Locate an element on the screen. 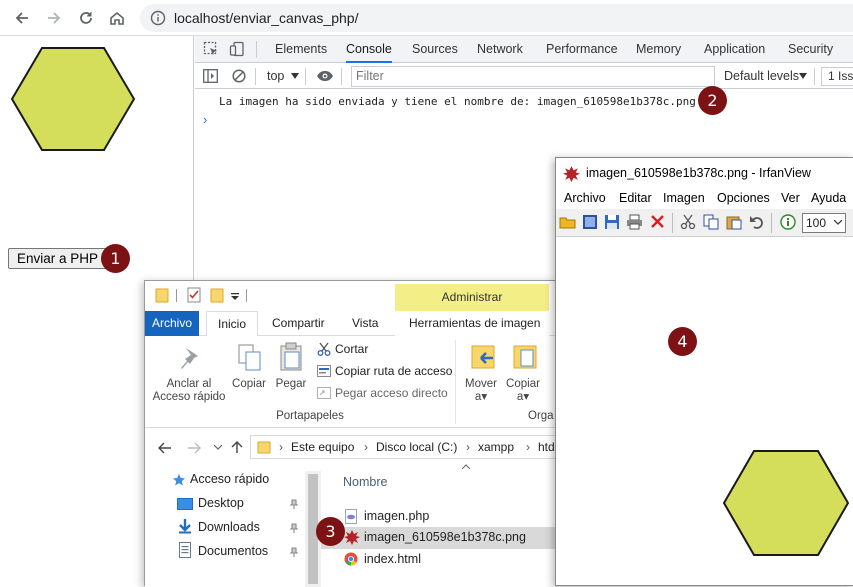 This screenshot has width=853, height=587. list-item: imagen_610598e1b378c.png is located at coordinates (438, 538).